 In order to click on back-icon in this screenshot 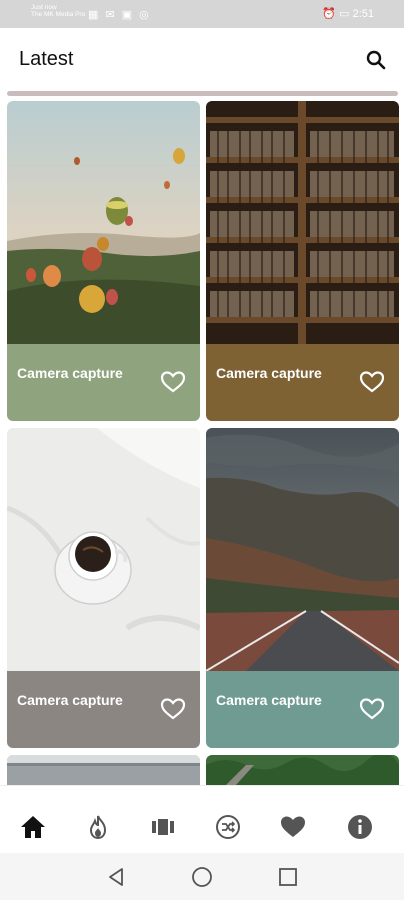, I will do `click(116, 877)`.